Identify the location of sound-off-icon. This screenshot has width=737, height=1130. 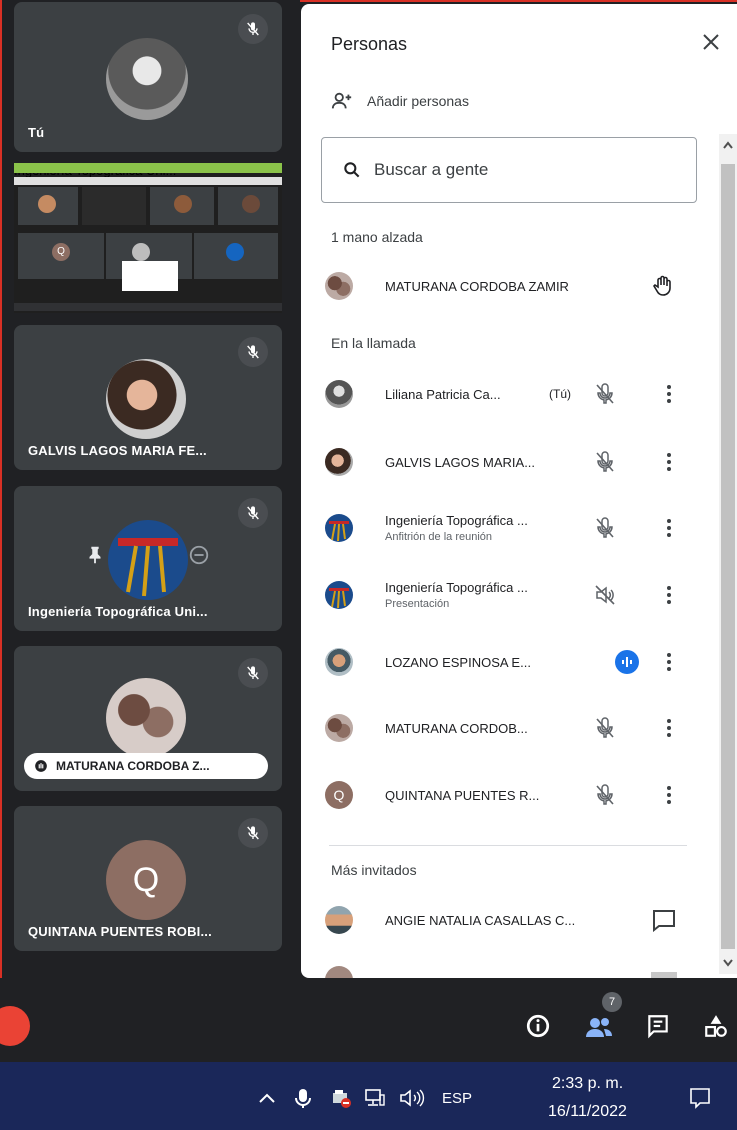
(605, 595).